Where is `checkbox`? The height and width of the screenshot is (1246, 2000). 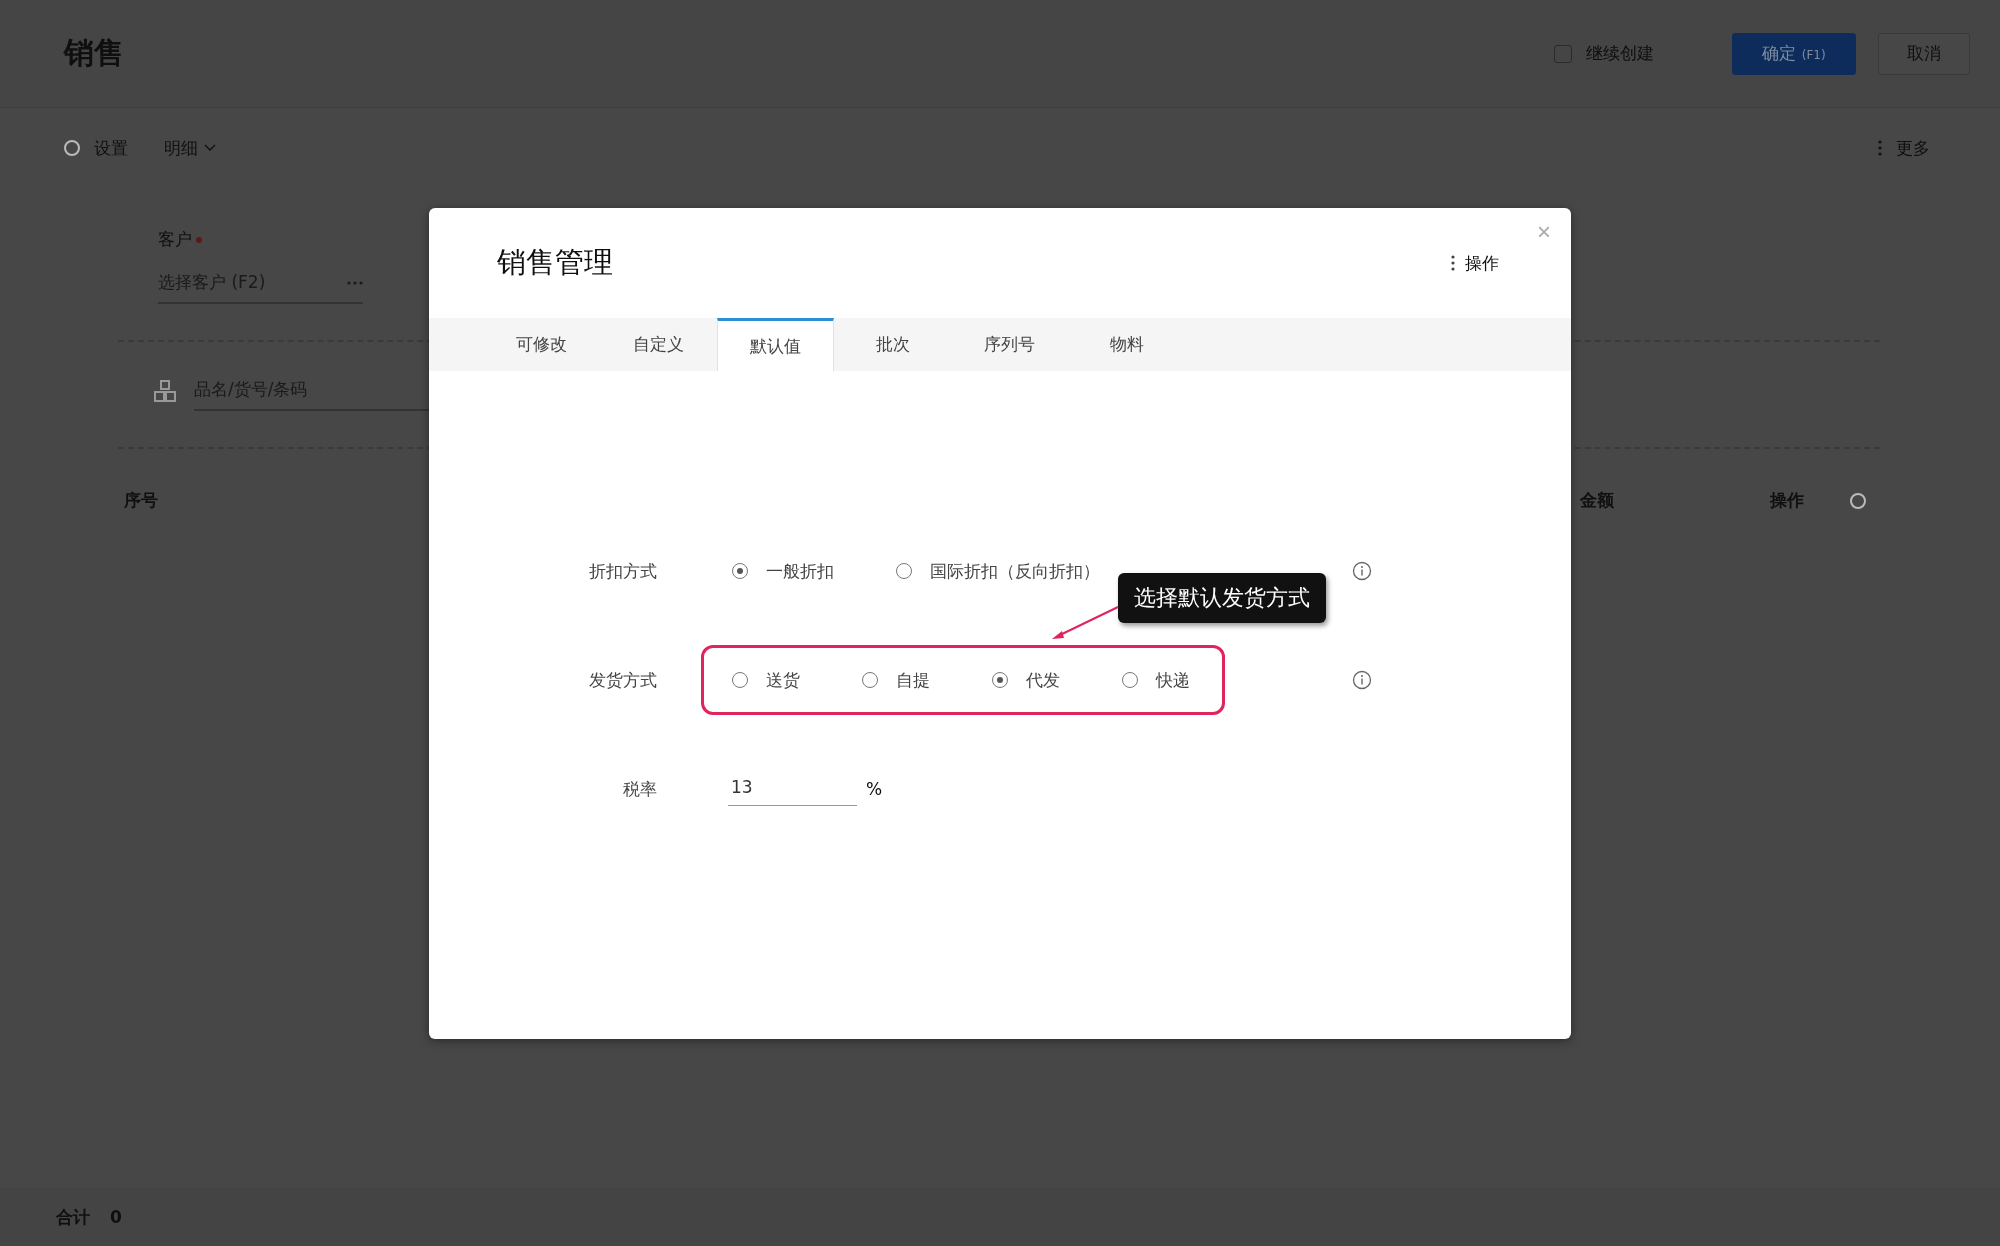
checkbox is located at coordinates (1563, 53).